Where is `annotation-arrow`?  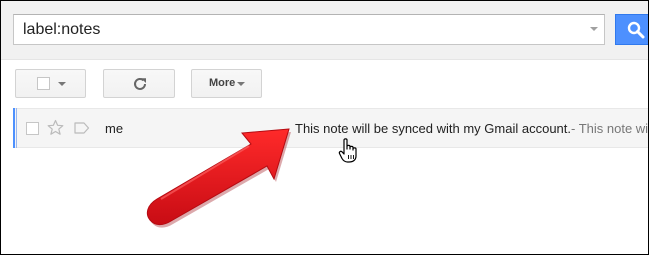
annotation-arrow is located at coordinates (218, 178).